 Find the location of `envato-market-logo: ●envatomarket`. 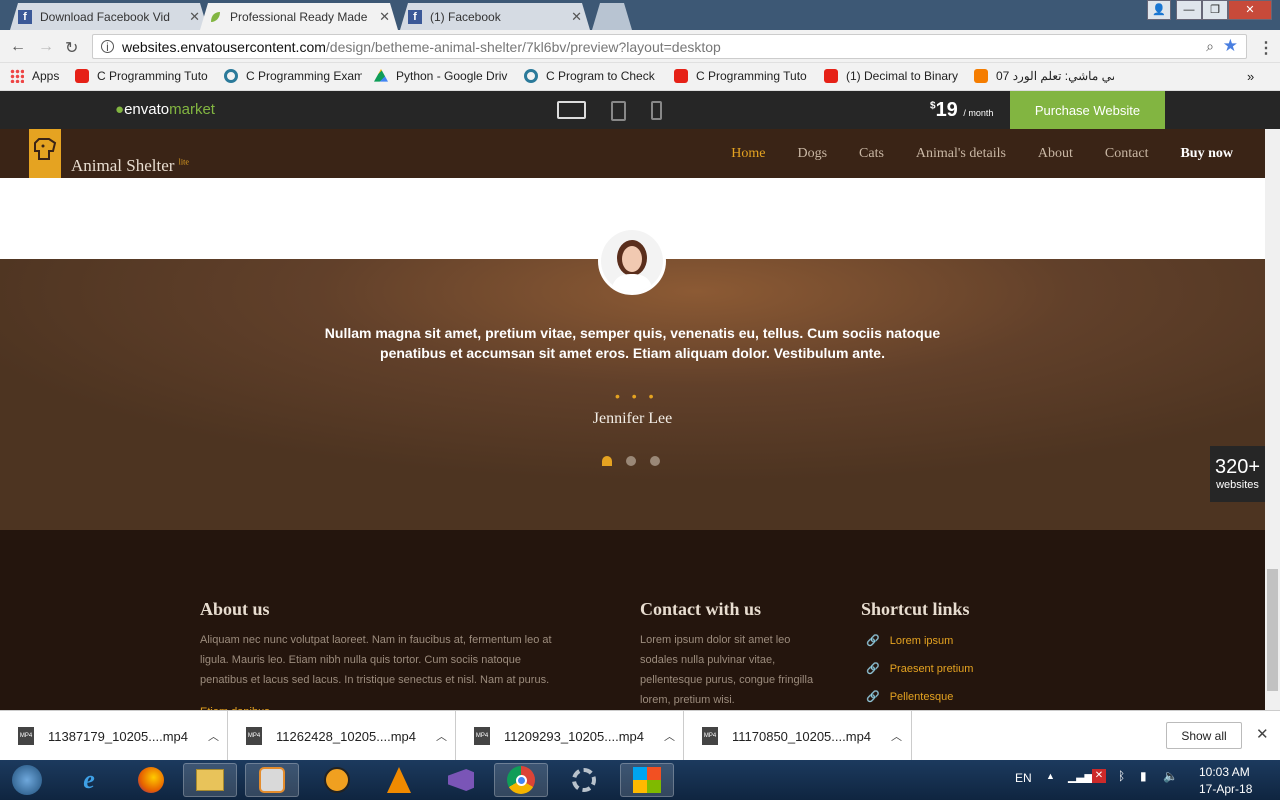

envato-market-logo: ●envatomarket is located at coordinates (165, 109).